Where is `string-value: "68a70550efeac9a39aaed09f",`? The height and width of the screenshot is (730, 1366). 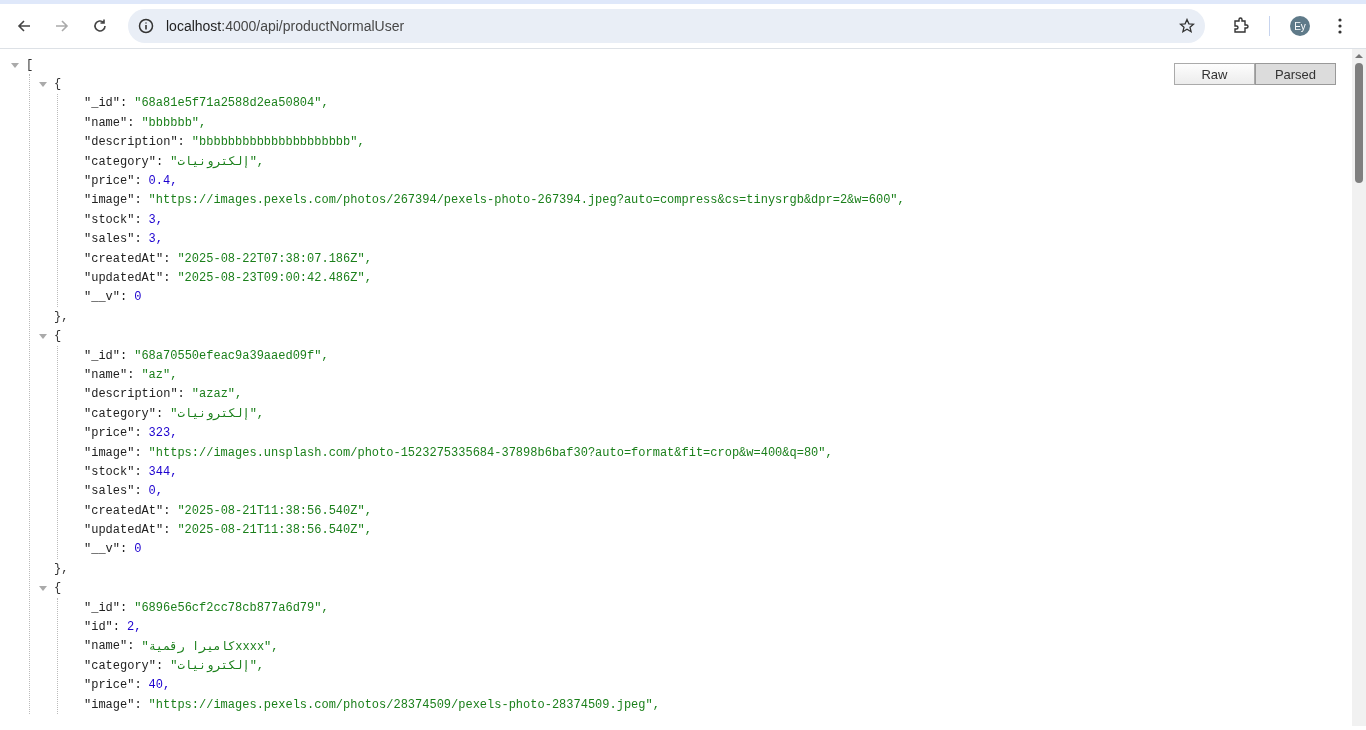 string-value: "68a70550efeac9a39aaed09f", is located at coordinates (231, 355).